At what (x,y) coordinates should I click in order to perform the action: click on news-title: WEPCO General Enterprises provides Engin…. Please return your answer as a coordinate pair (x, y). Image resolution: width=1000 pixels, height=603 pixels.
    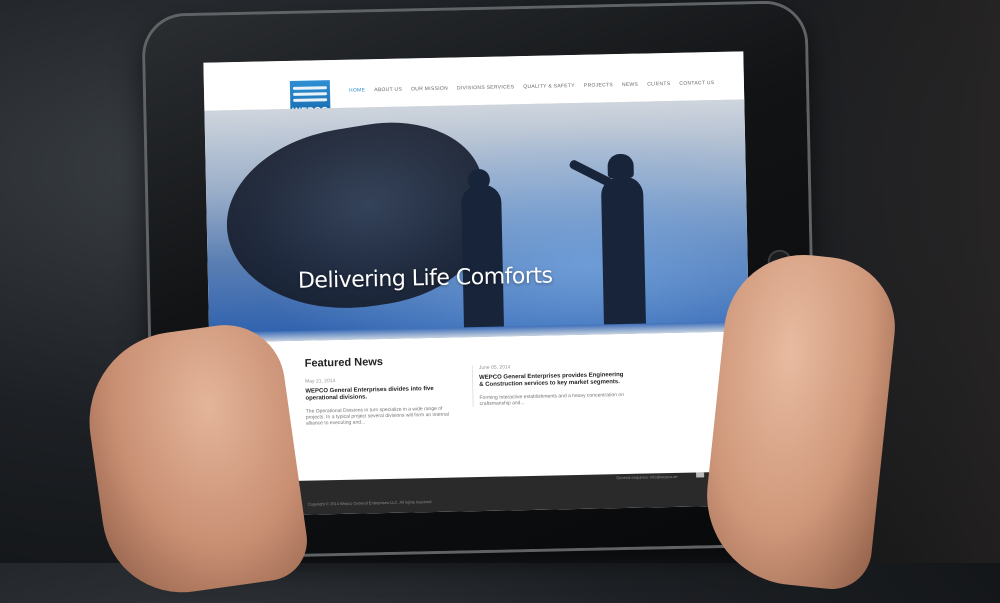
    Looking at the image, I should click on (554, 380).